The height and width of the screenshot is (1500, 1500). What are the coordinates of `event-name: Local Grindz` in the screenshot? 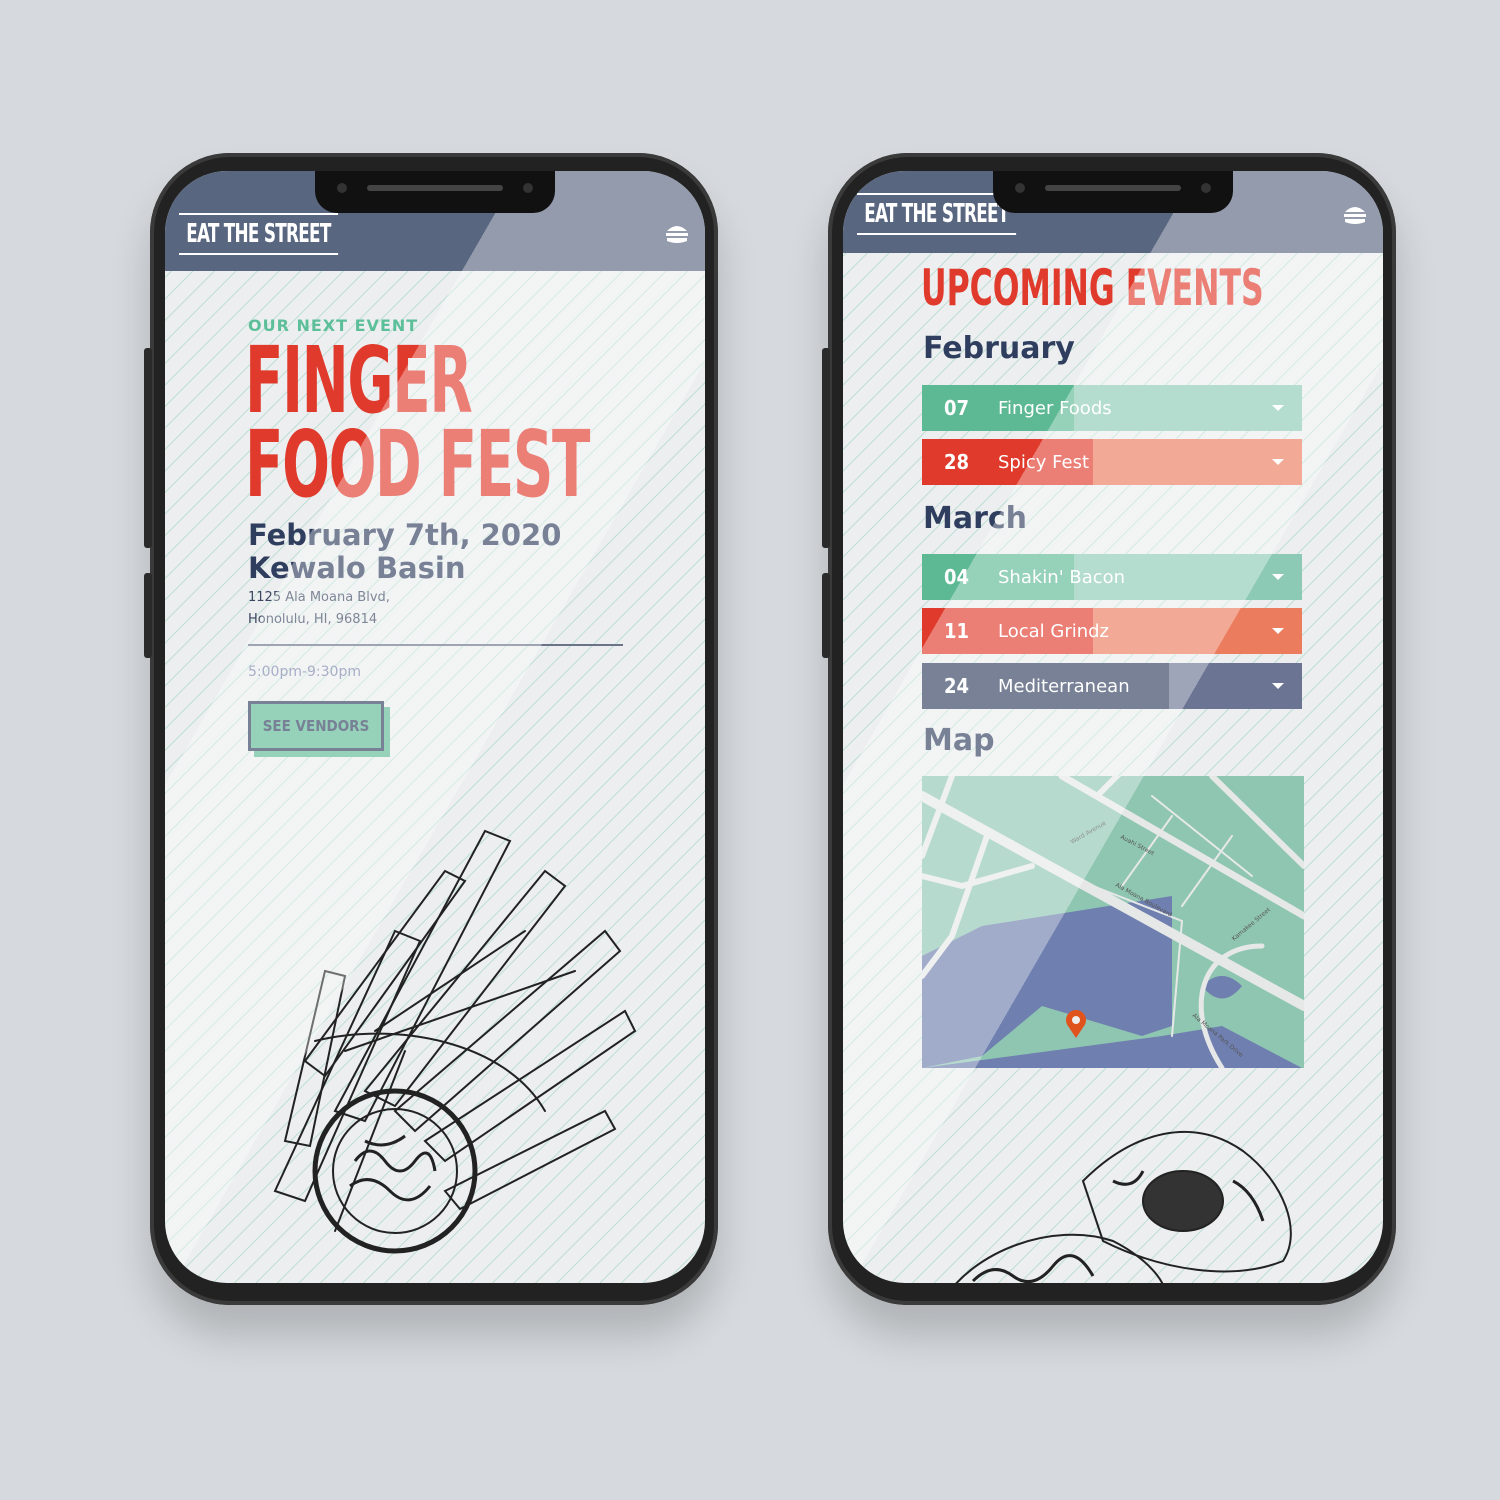 It's located at (1054, 631).